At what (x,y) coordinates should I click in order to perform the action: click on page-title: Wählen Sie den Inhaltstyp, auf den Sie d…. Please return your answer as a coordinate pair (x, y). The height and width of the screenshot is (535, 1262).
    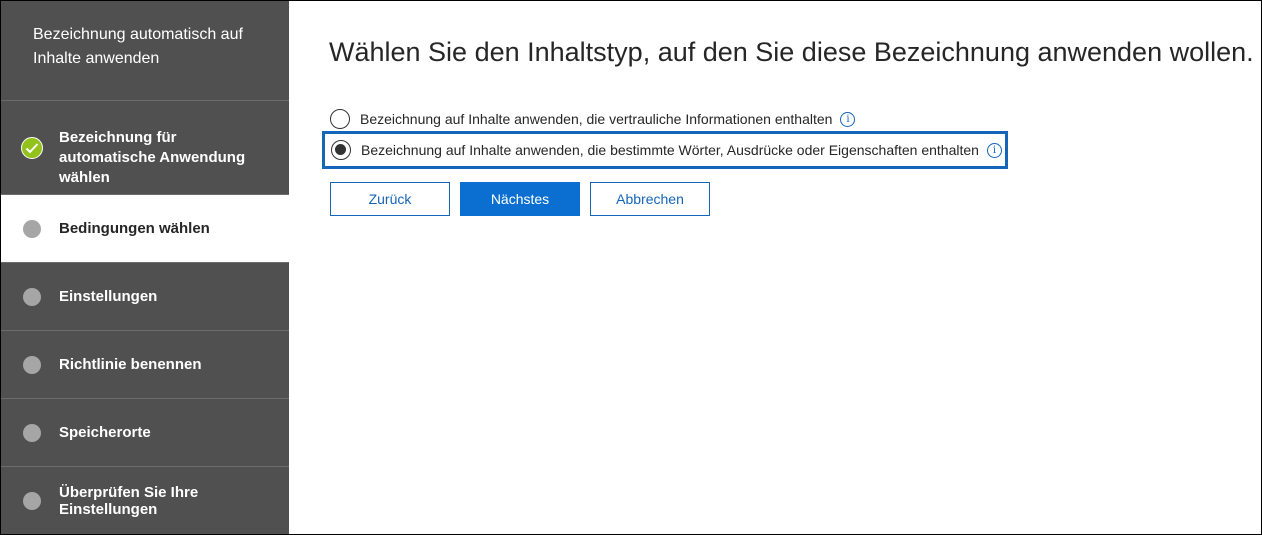
    Looking at the image, I should click on (791, 52).